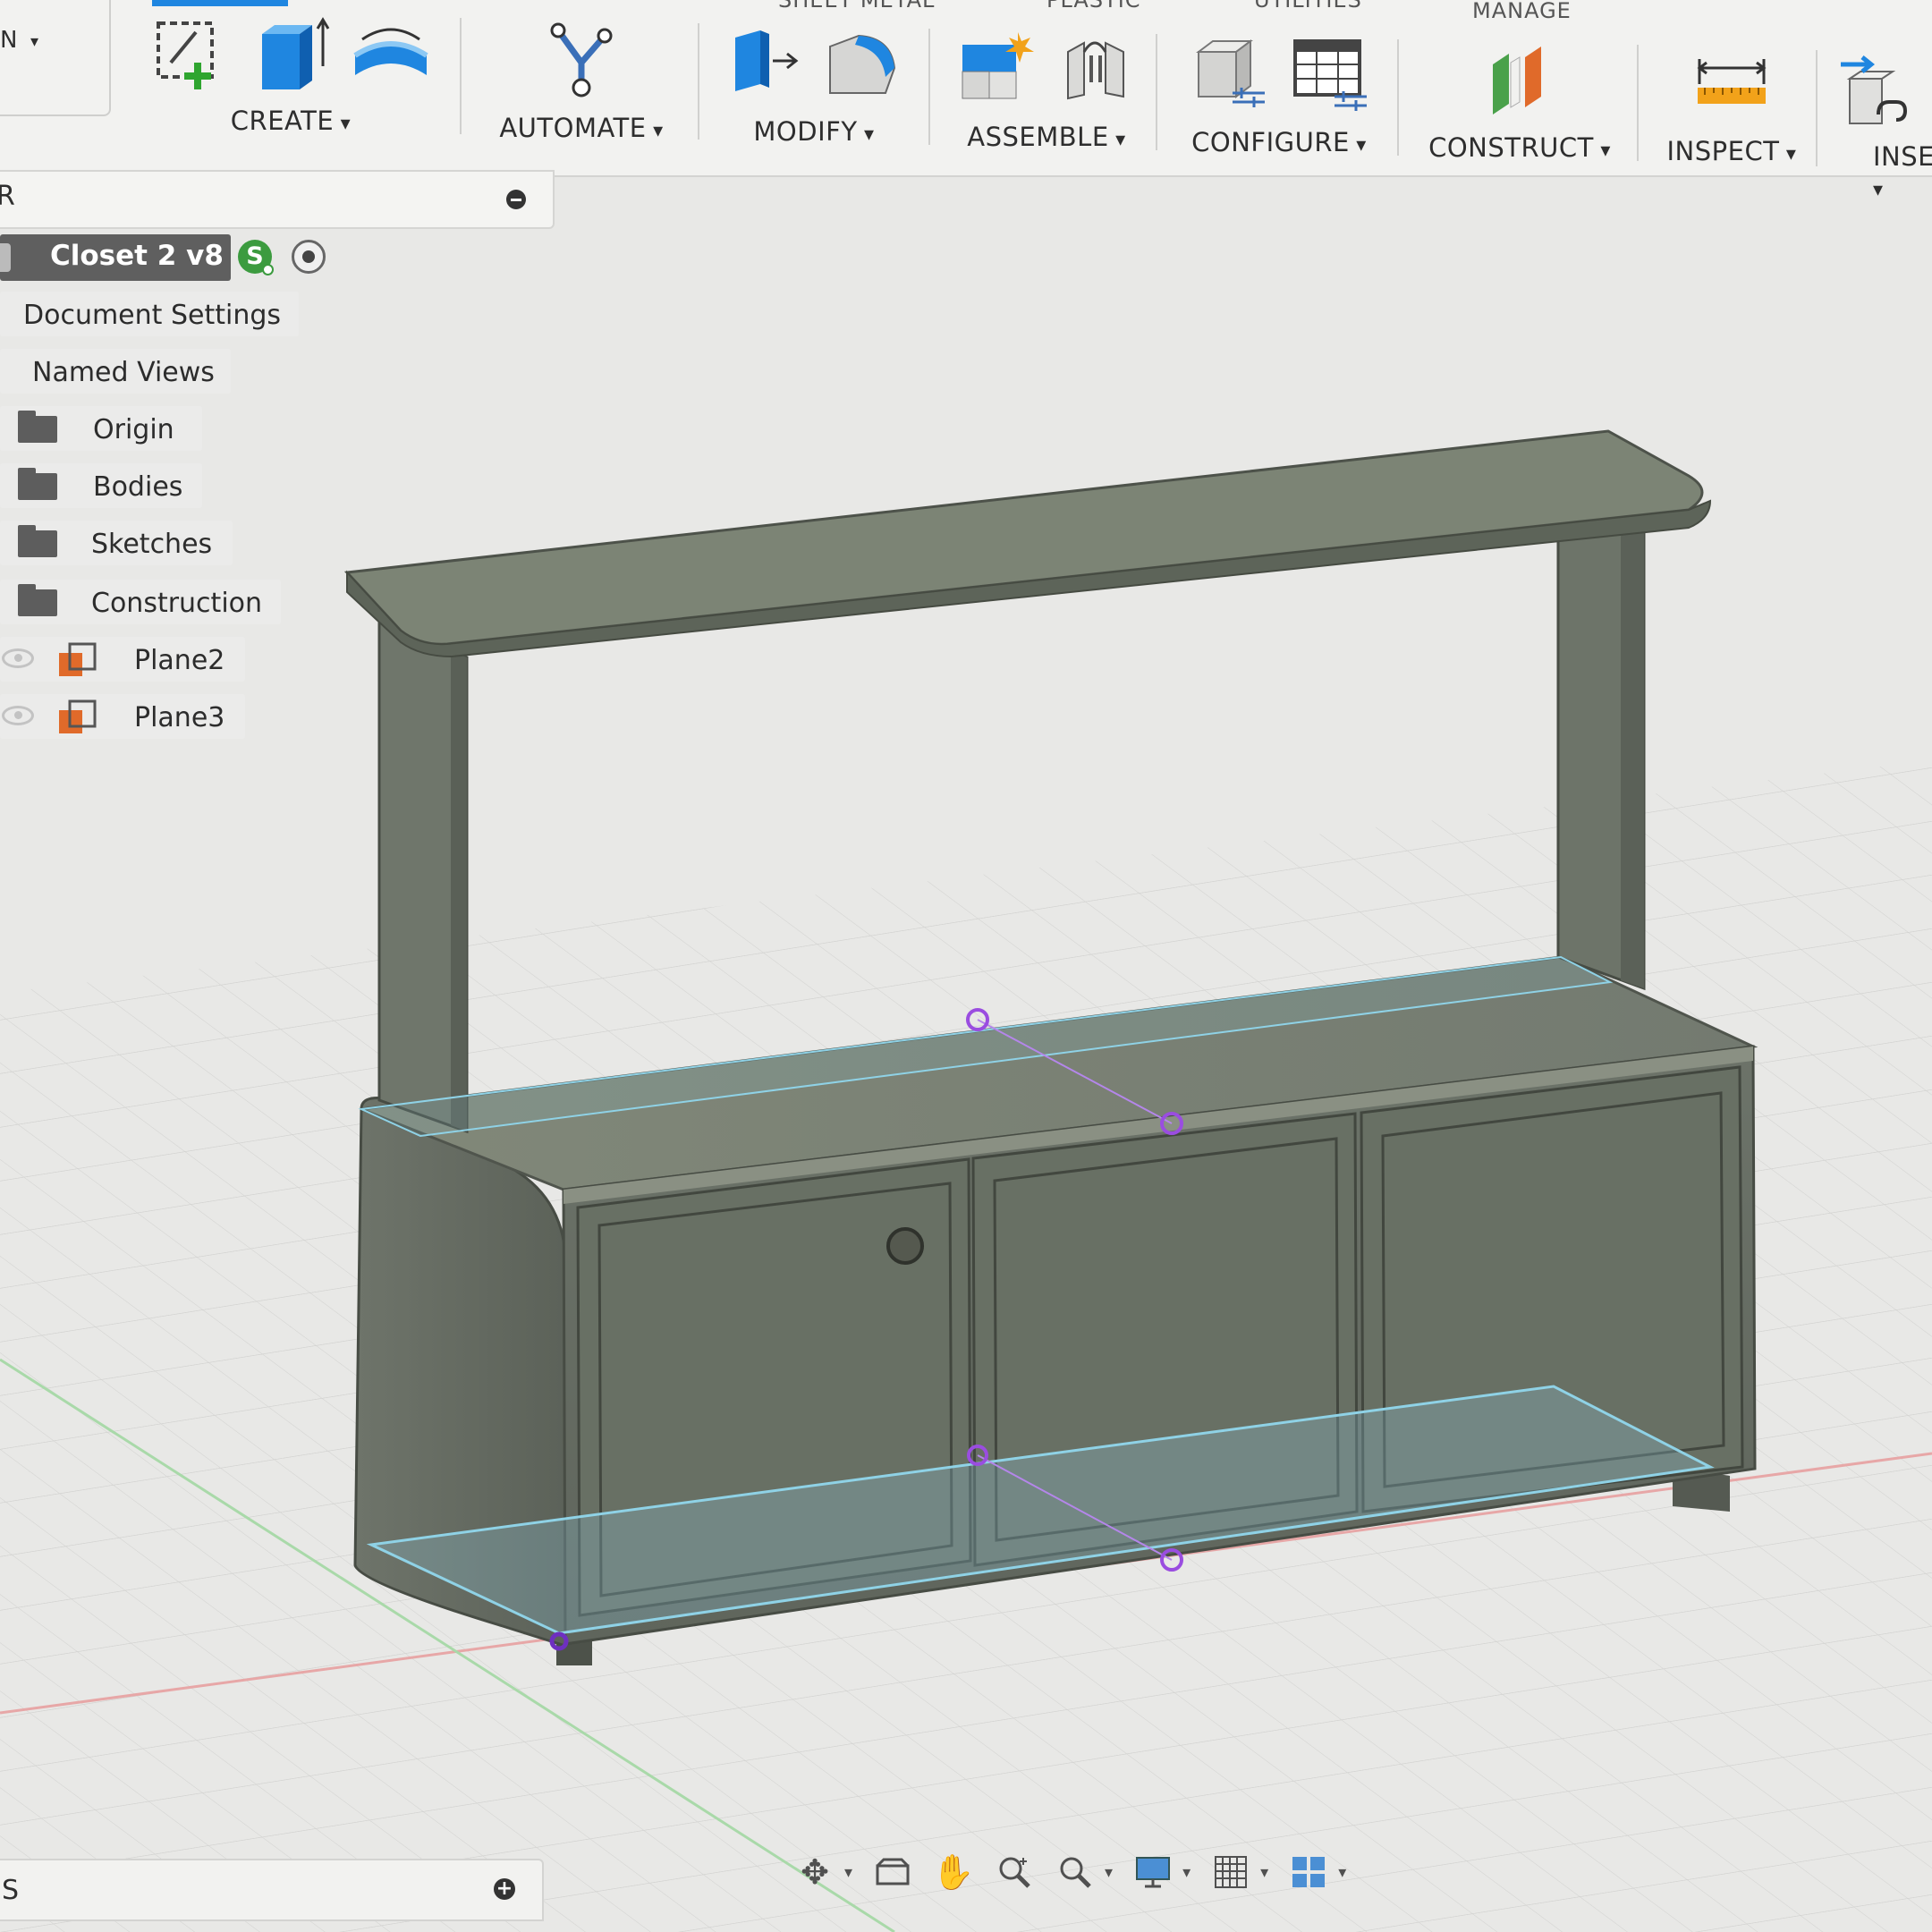 The image size is (1932, 1932). I want to click on browser-item-plane3: Plane3, so click(122, 716).